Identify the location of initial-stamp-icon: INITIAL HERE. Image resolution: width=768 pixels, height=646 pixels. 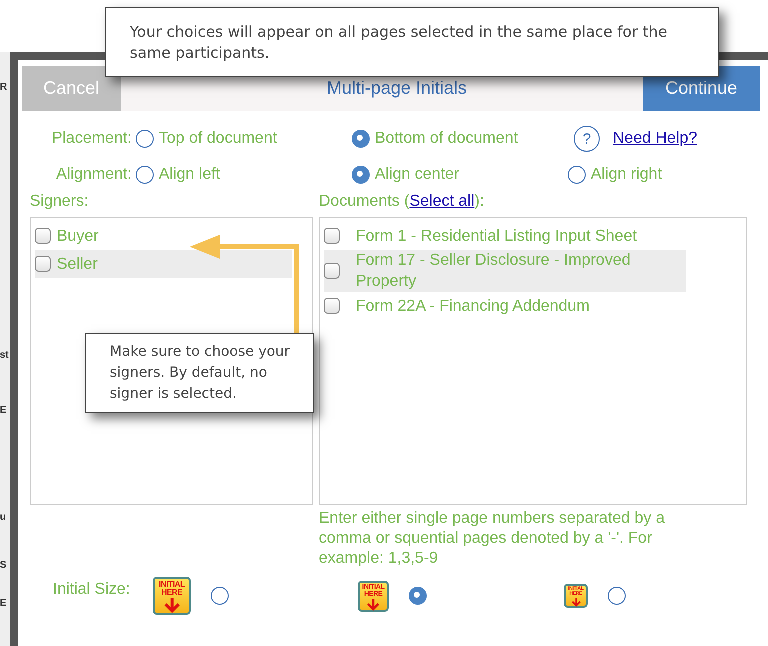
(172, 596).